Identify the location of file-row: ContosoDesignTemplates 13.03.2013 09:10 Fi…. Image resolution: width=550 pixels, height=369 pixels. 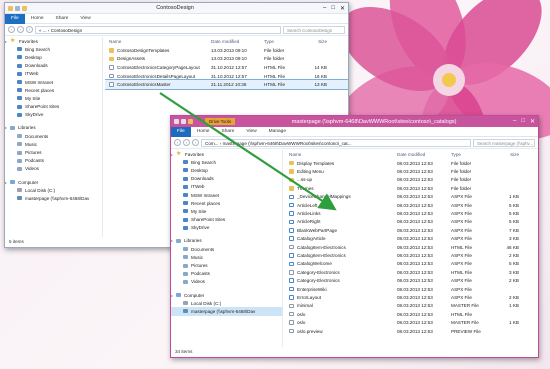
(226, 50).